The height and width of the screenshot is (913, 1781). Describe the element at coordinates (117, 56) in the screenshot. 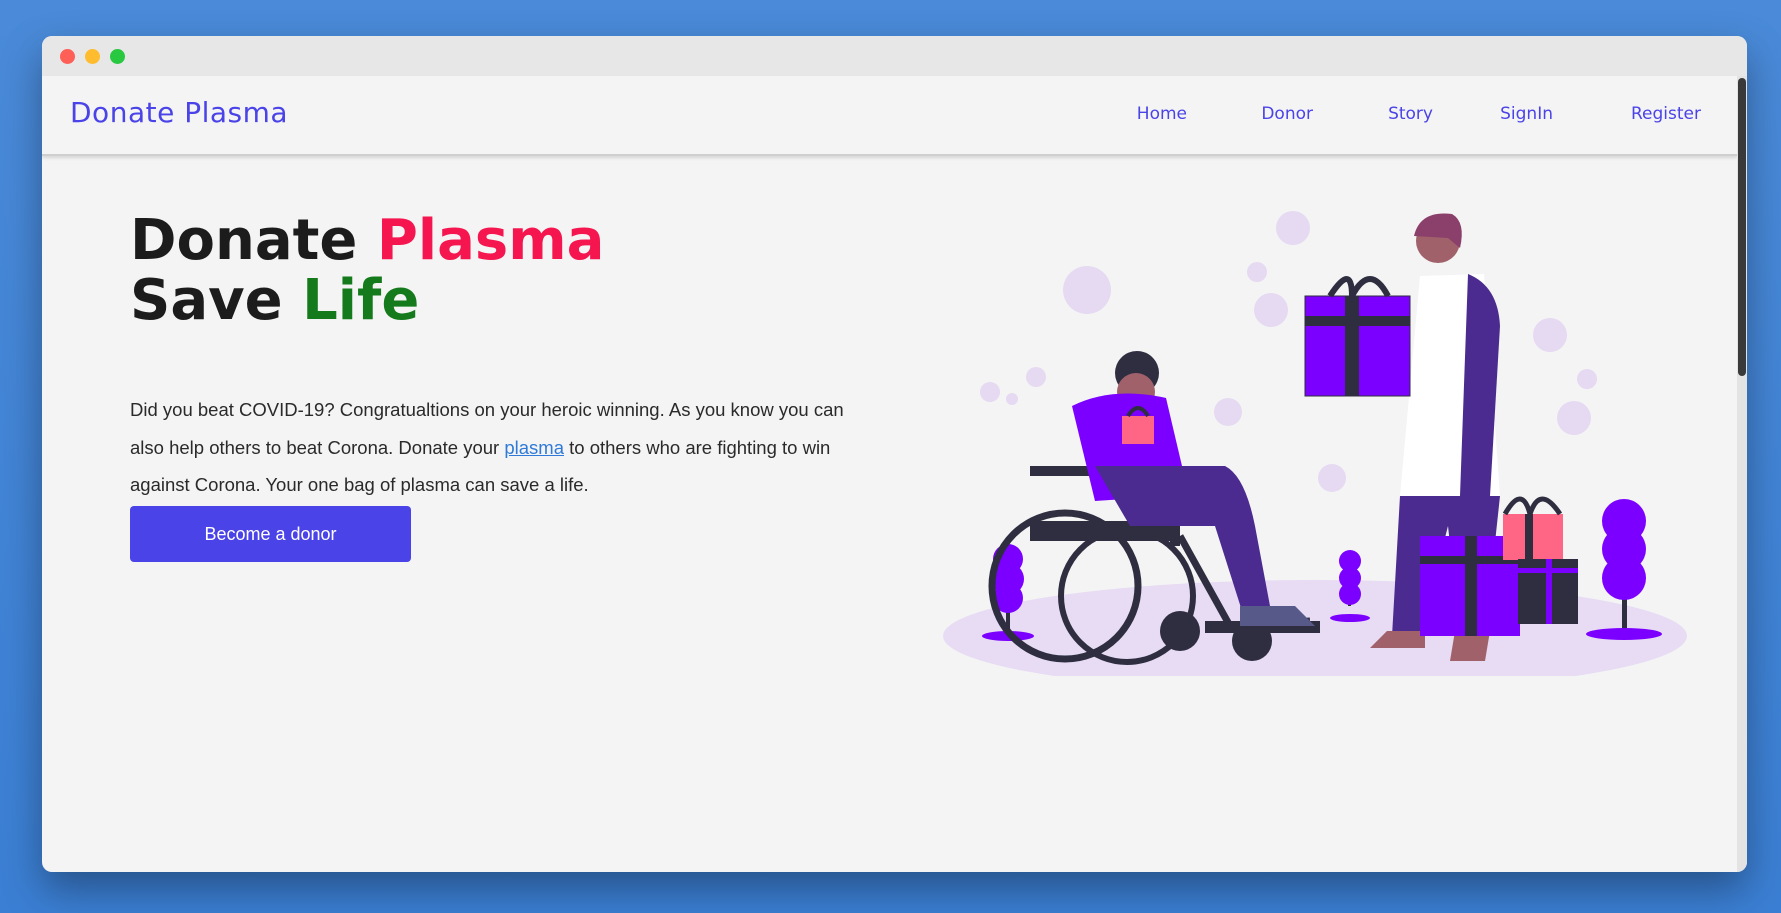

I see `maximize-window-button` at that location.